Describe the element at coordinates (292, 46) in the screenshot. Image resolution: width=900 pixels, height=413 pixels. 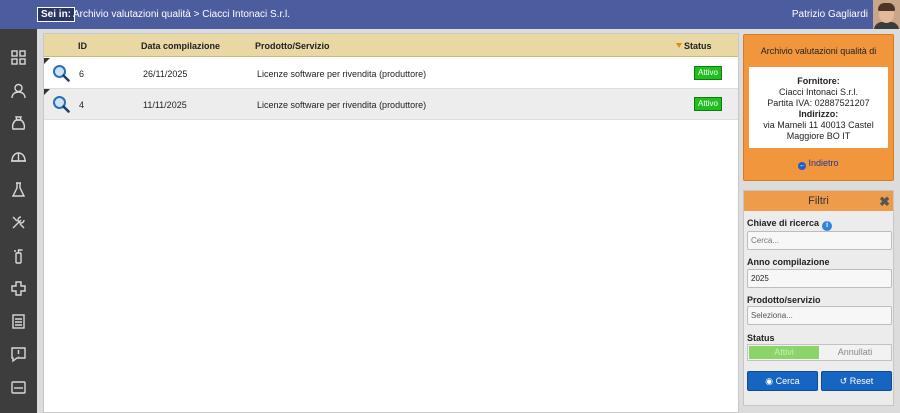
I see `column-header-product: Prodotto/Servizio` at that location.